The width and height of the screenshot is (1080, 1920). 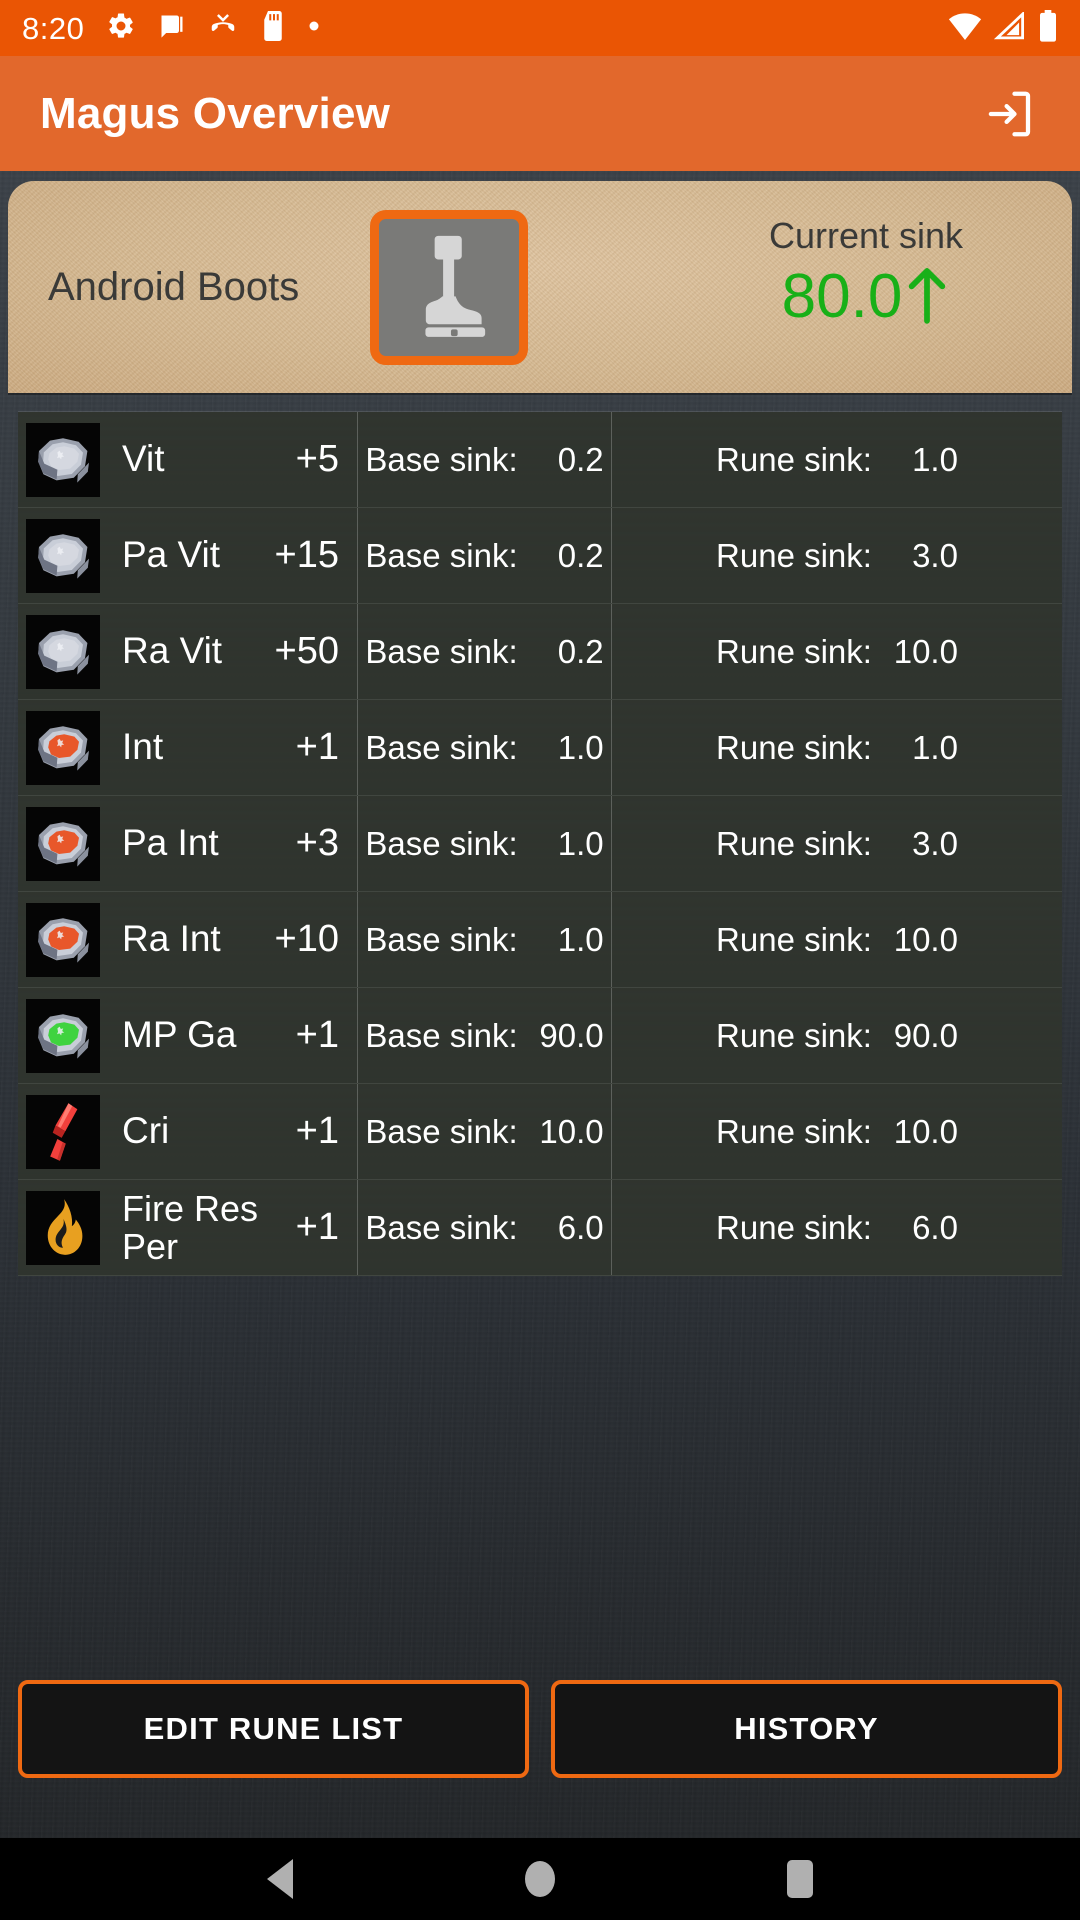 What do you see at coordinates (1010, 114) in the screenshot?
I see `exit-to-app-icon` at bounding box center [1010, 114].